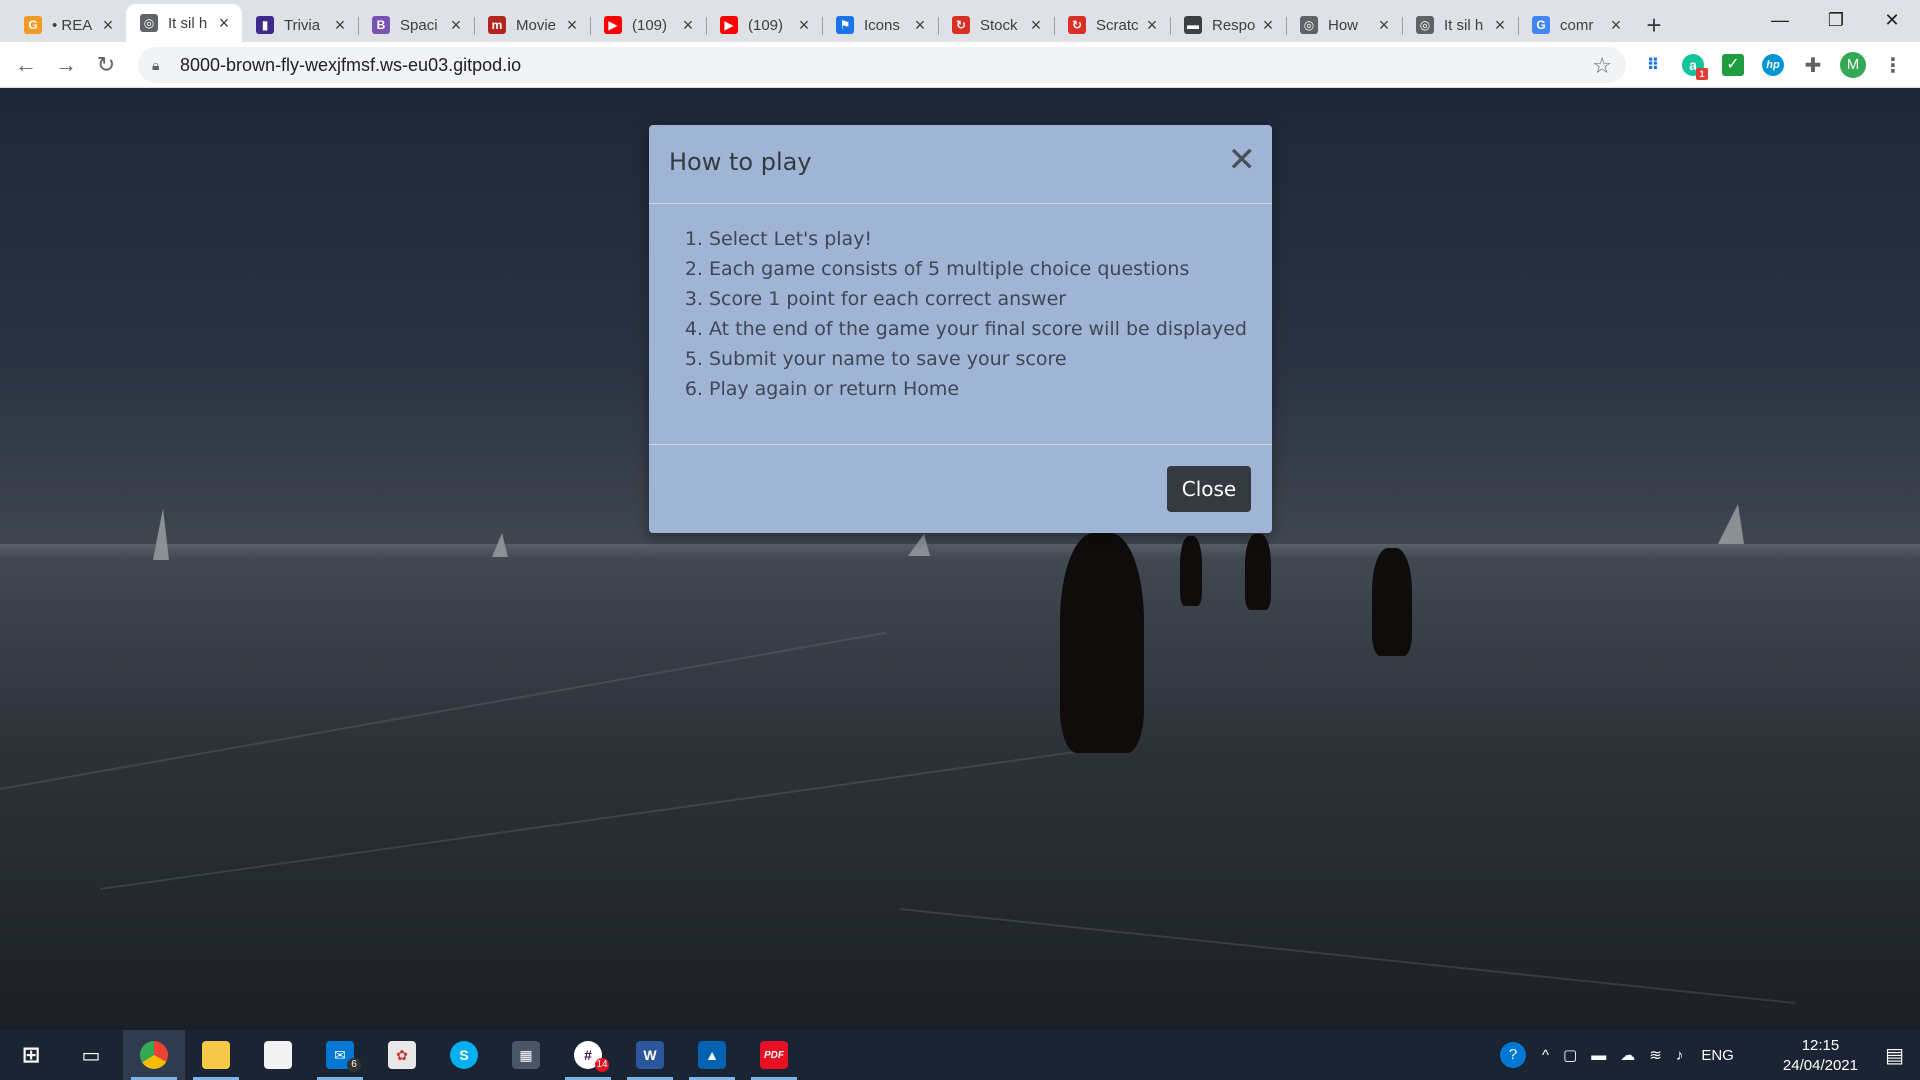 This screenshot has width=1920, height=1080. Describe the element at coordinates (1680, 1055) in the screenshot. I see `volume-icon: ♪` at that location.